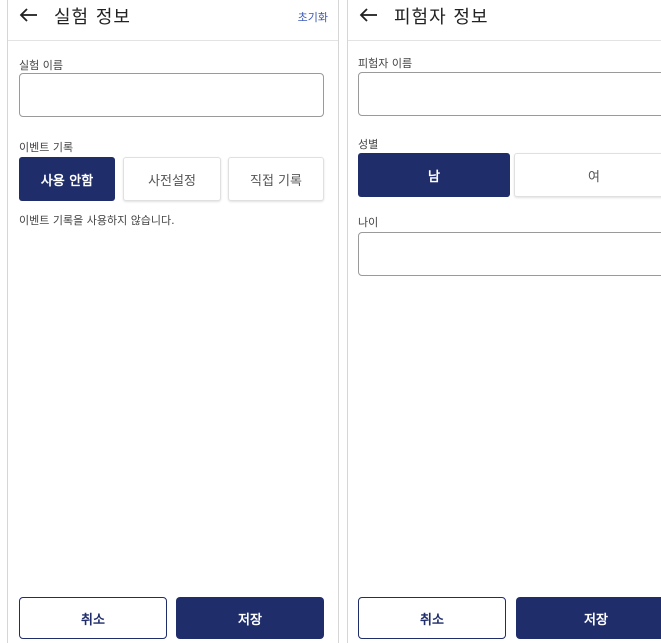 The width and height of the screenshot is (661, 643). I want to click on experiment-name-input, so click(171, 95).